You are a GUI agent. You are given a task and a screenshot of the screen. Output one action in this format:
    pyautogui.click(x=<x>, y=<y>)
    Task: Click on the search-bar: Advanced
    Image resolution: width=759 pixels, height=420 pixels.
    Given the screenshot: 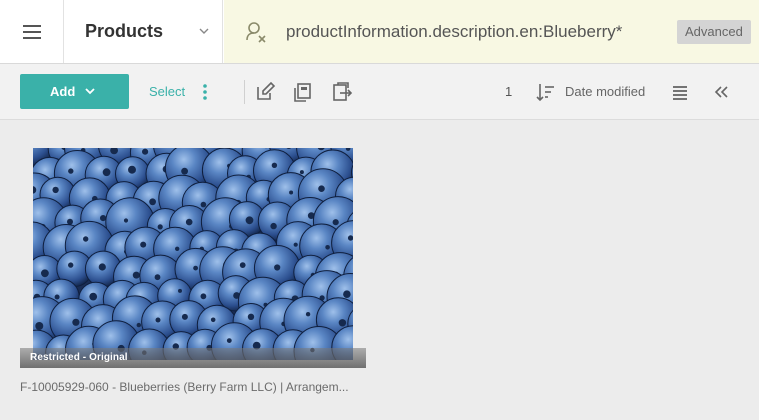 What is the action you would take?
    pyautogui.click(x=491, y=31)
    